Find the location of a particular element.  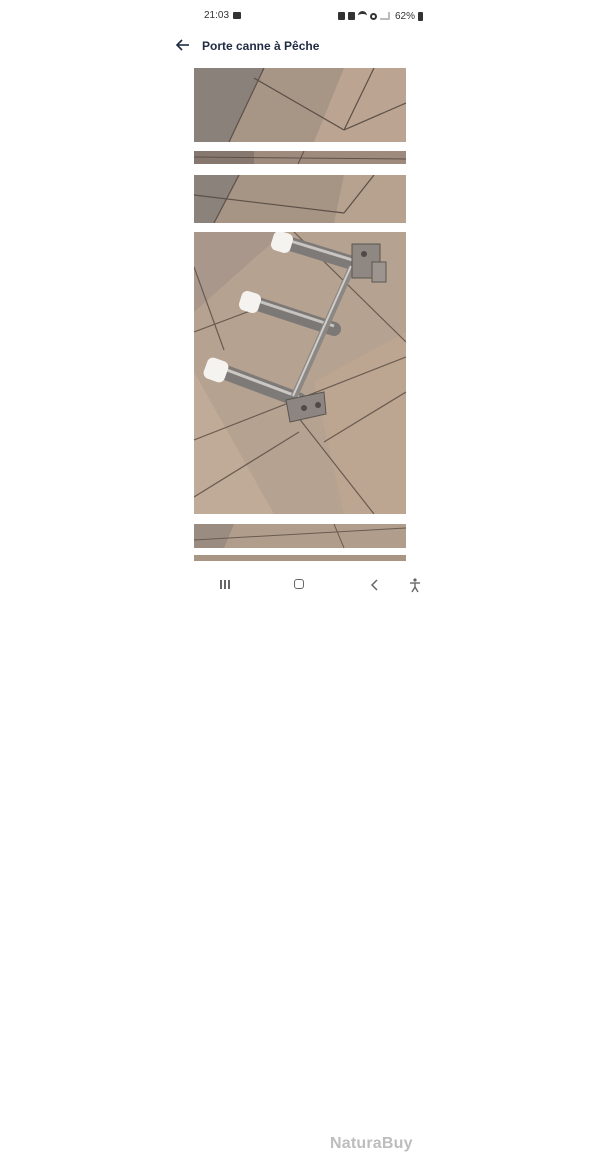

app-header: Porte canne à Pêche is located at coordinates (300, 46).